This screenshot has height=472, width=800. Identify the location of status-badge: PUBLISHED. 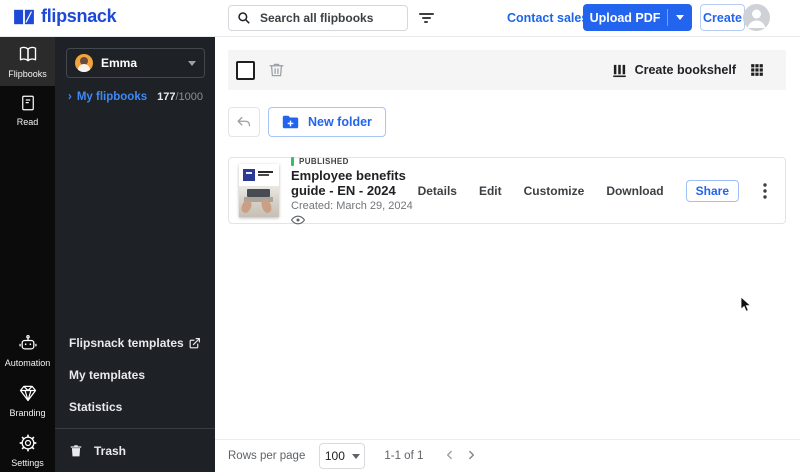
(320, 161).